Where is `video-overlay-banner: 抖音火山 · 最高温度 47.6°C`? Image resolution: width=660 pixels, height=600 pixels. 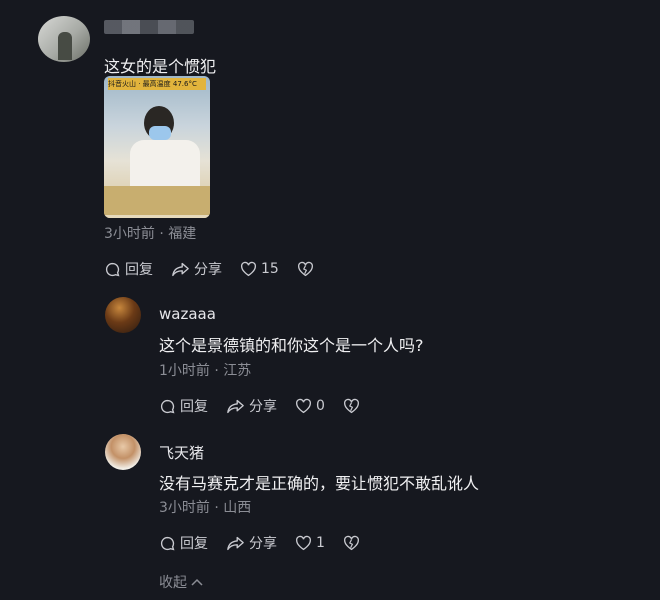
video-overlay-banner: 抖音火山 · 最高温度 47.6°C is located at coordinates (157, 84).